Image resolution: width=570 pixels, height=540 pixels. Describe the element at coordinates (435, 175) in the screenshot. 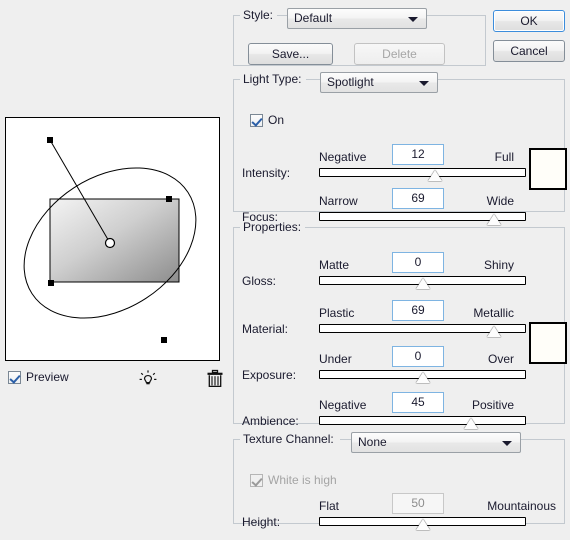

I see `intensity-slider-thumb` at that location.